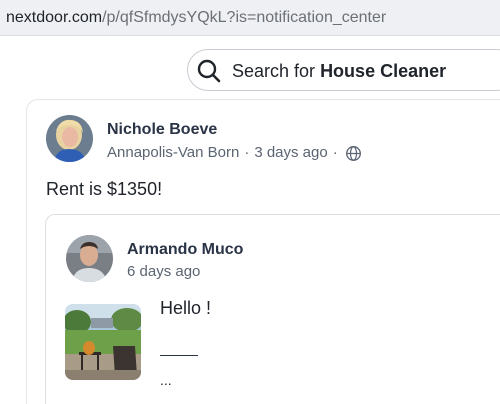  I want to click on search-bar: Search for House Cleaner, so click(343, 70).